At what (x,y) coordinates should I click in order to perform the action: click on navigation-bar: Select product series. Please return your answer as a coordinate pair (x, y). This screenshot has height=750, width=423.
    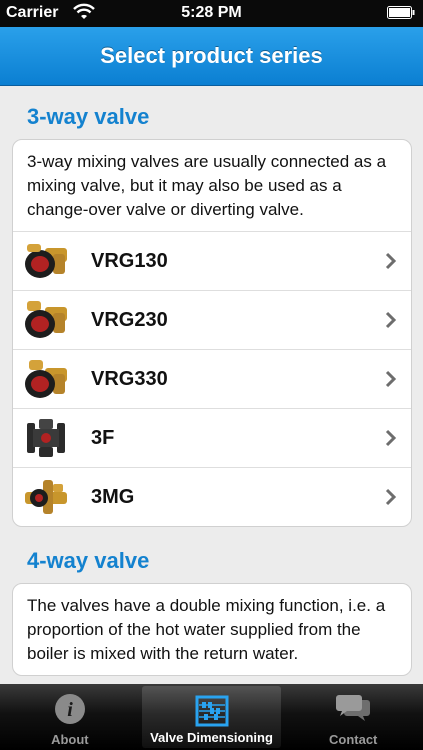
    Looking at the image, I should click on (211, 56).